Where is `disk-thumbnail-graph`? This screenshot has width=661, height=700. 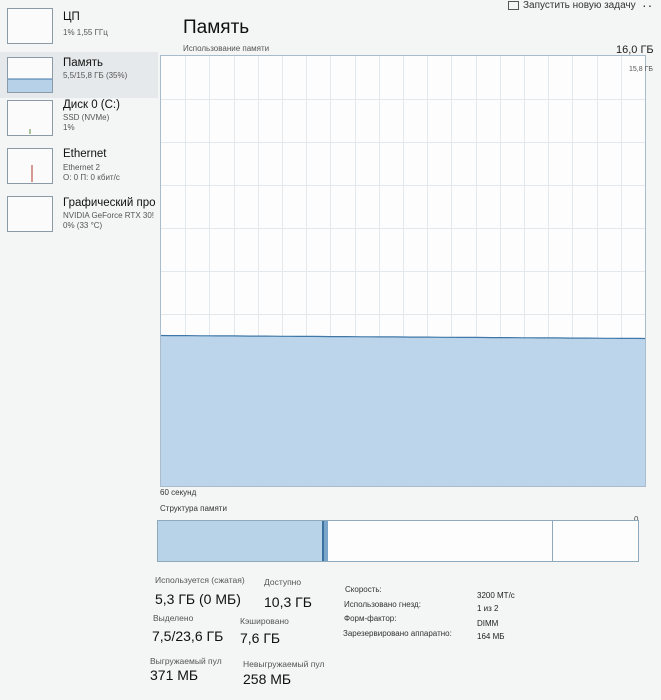 disk-thumbnail-graph is located at coordinates (30, 118).